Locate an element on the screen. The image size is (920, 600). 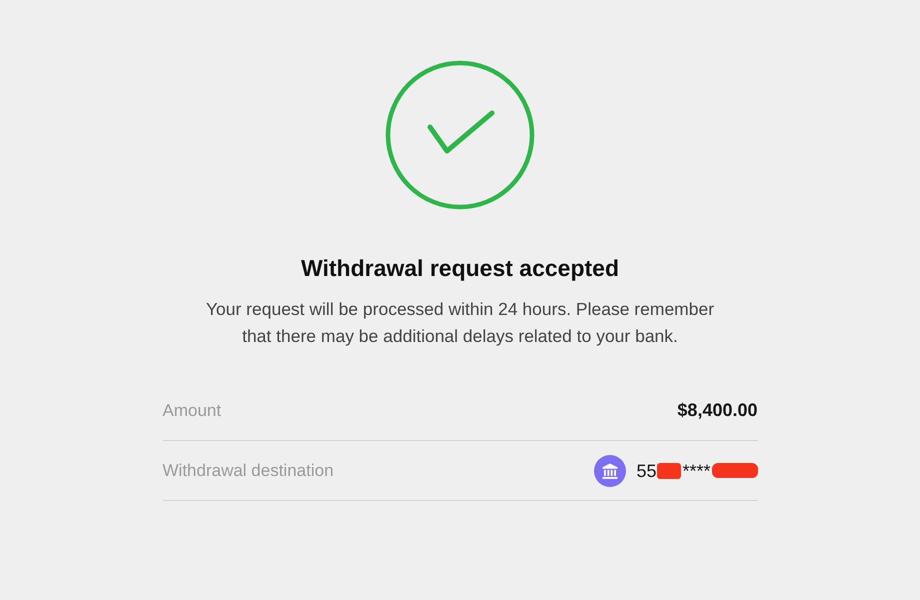
detail-label: Withdrawal destination is located at coordinates (248, 471).